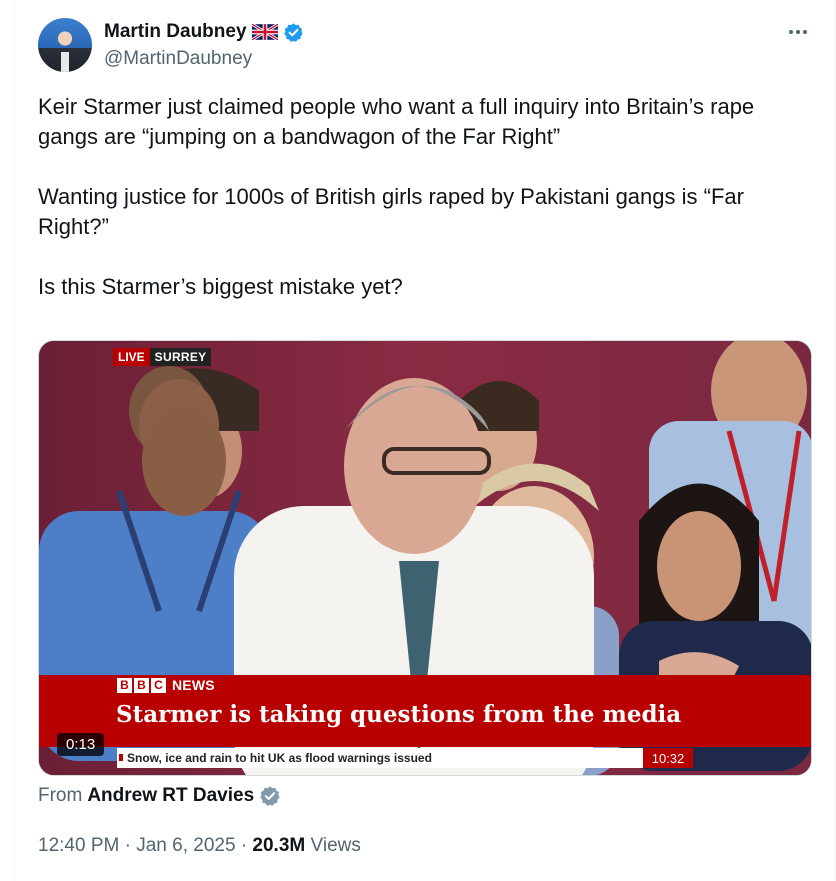 Image resolution: width=836 pixels, height=881 pixels. Describe the element at coordinates (279, 845) in the screenshot. I see `views-count: 20.3M` at that location.